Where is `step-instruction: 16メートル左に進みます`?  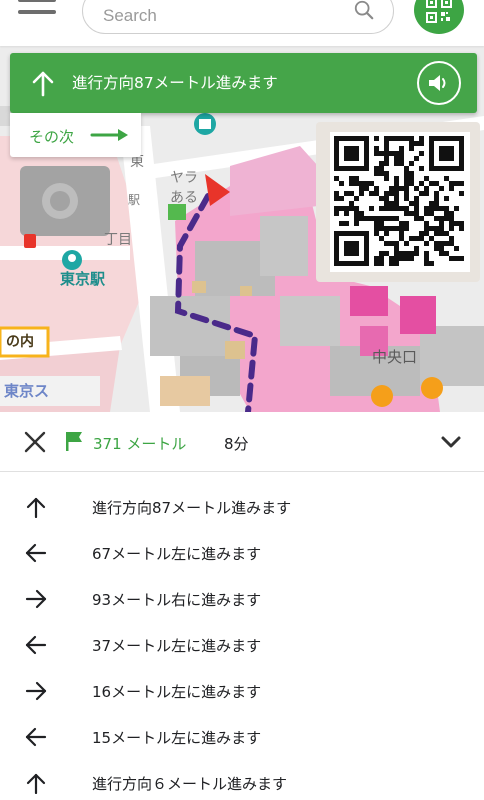
step-instruction: 16メートル左に進みます is located at coordinates (177, 692).